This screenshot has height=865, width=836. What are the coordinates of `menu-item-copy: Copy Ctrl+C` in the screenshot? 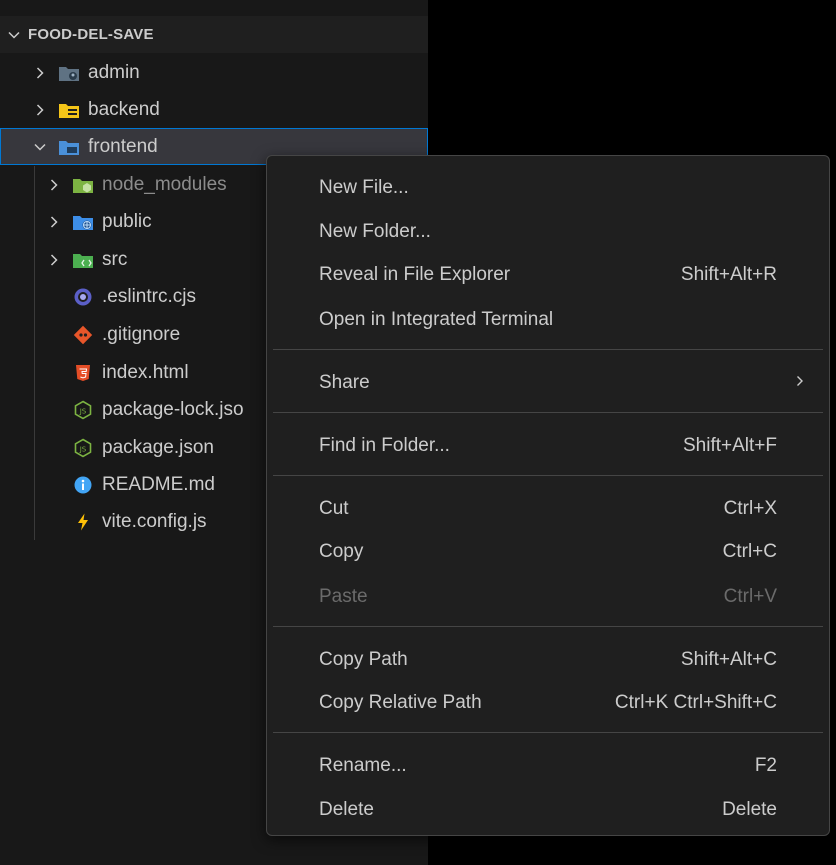 It's located at (548, 552).